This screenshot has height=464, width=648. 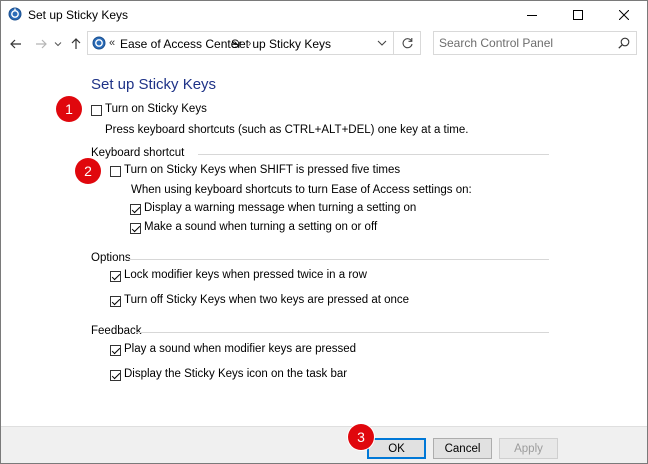 I want to click on address-dropdown-button, so click(x=382, y=44).